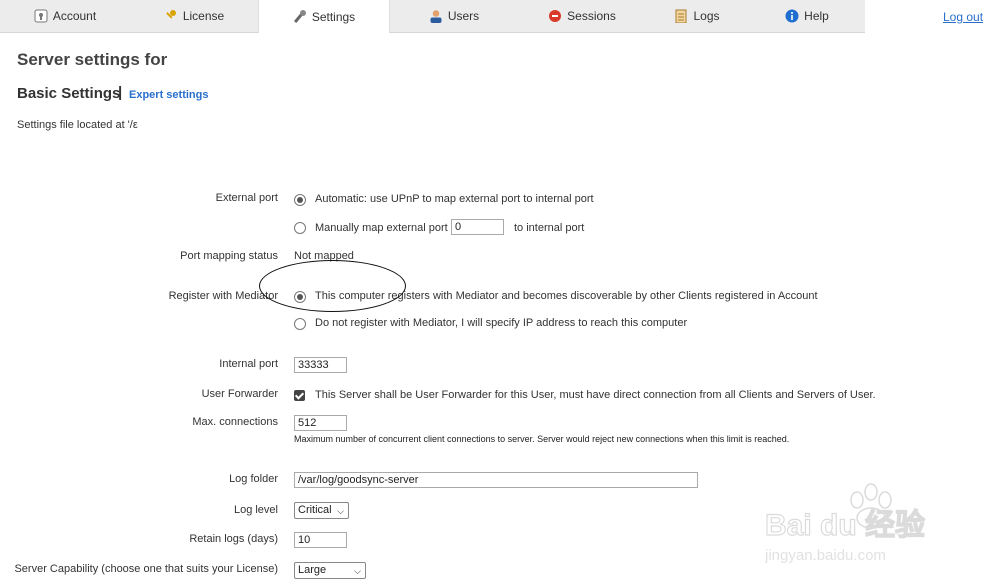  Describe the element at coordinates (436, 16) in the screenshot. I see `user-icon` at that location.